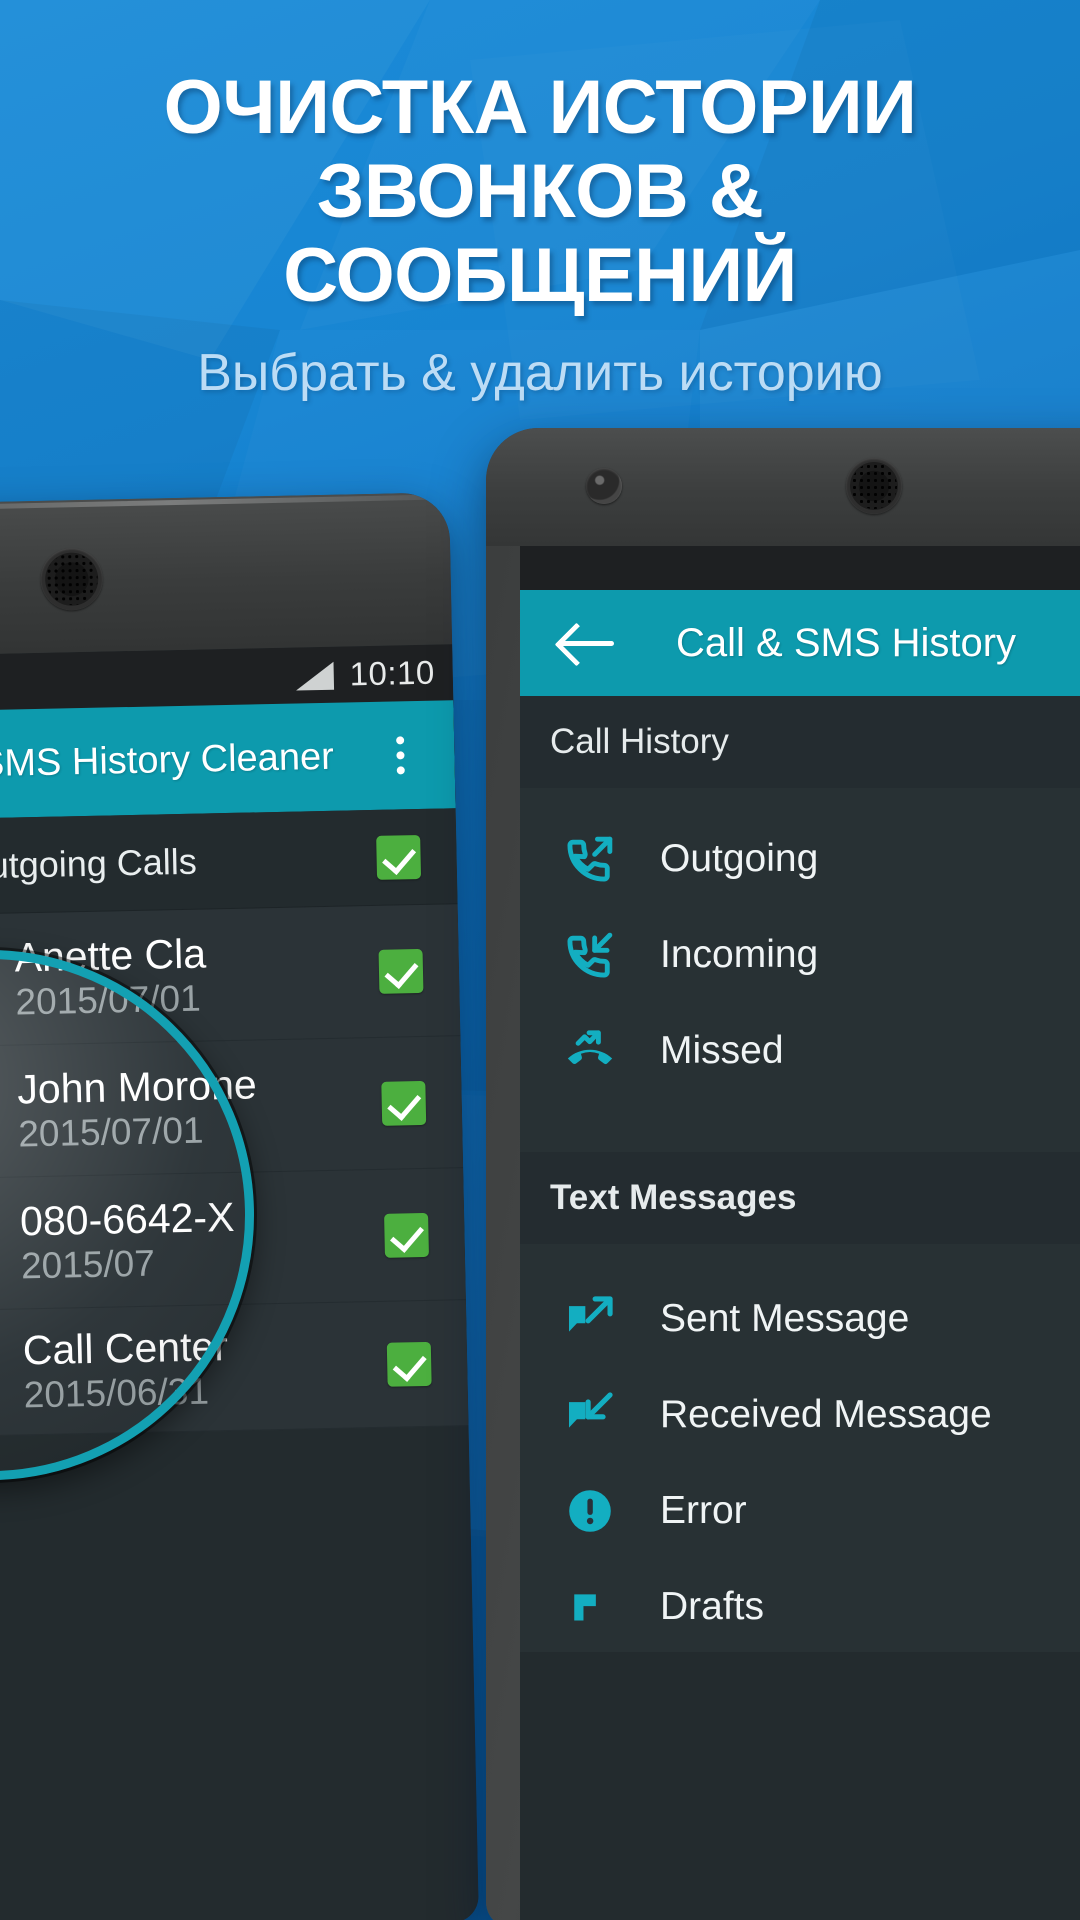 The height and width of the screenshot is (1920, 1080). What do you see at coordinates (116, 1392) in the screenshot?
I see `call-date: 2015/06/31` at bounding box center [116, 1392].